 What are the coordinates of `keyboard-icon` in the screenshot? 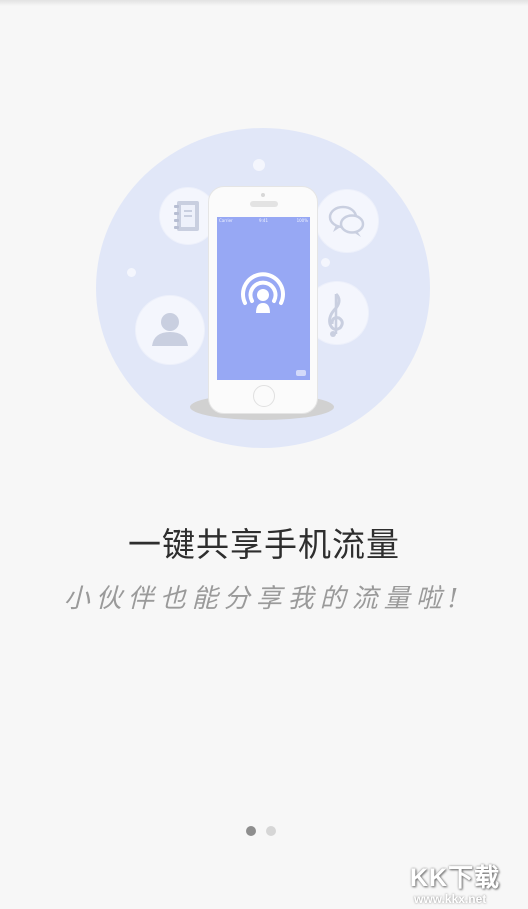 It's located at (301, 373).